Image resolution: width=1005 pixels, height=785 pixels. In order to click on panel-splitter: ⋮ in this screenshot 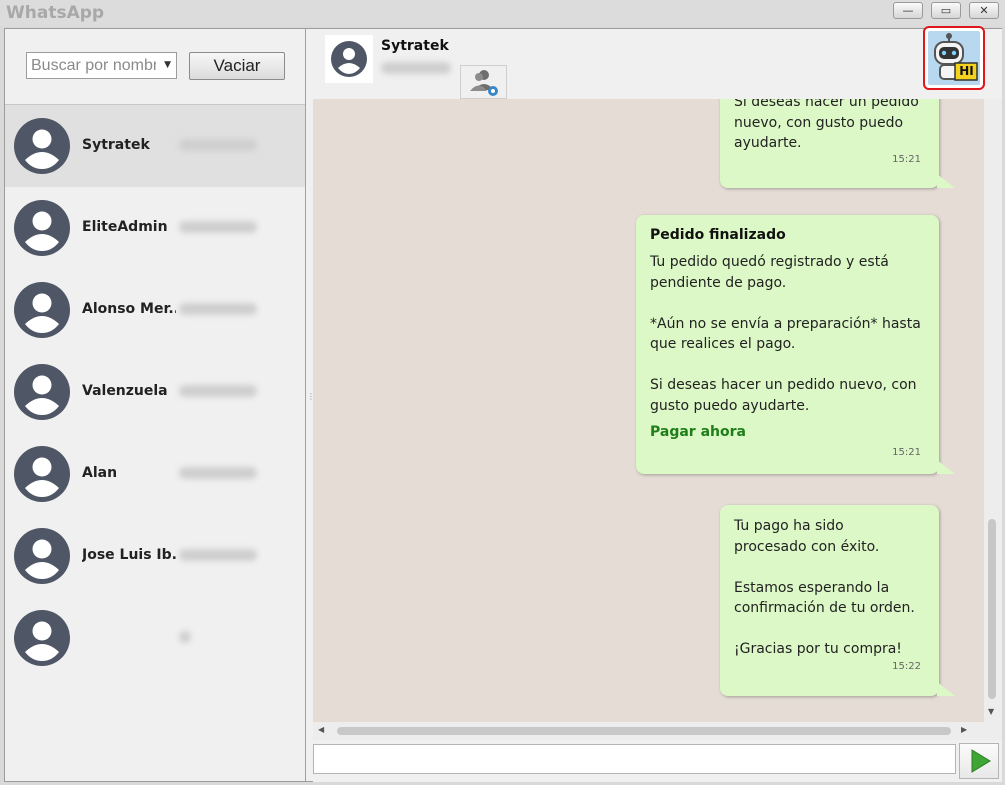, I will do `click(311, 403)`.